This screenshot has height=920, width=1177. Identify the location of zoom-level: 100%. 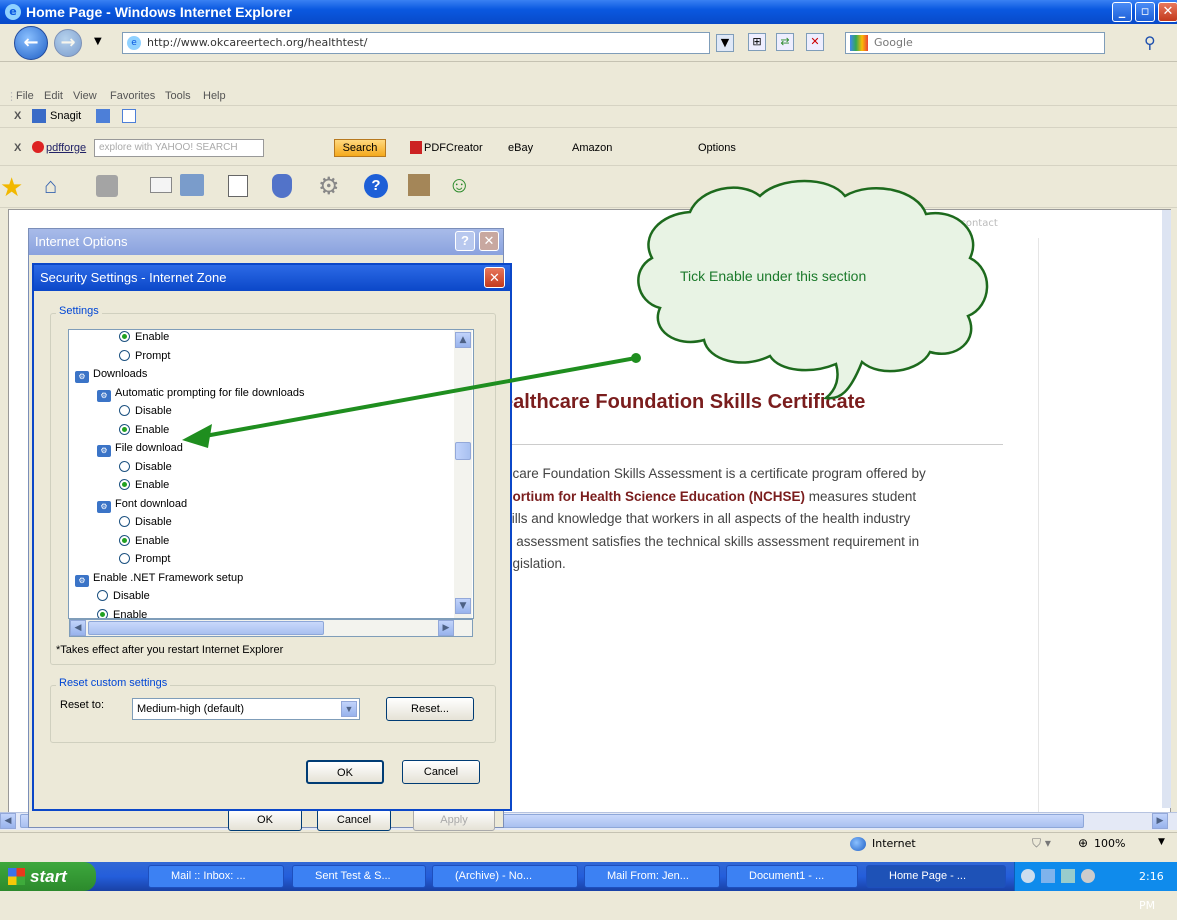
(1109, 843).